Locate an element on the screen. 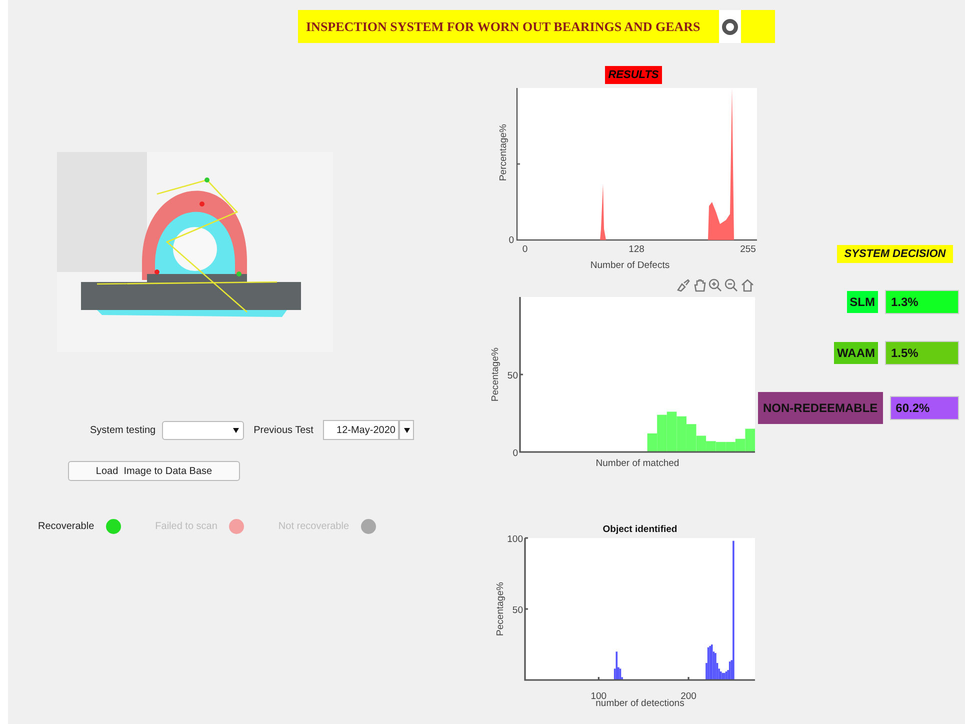 The image size is (965, 724). results-heading: RESULTS is located at coordinates (633, 75).